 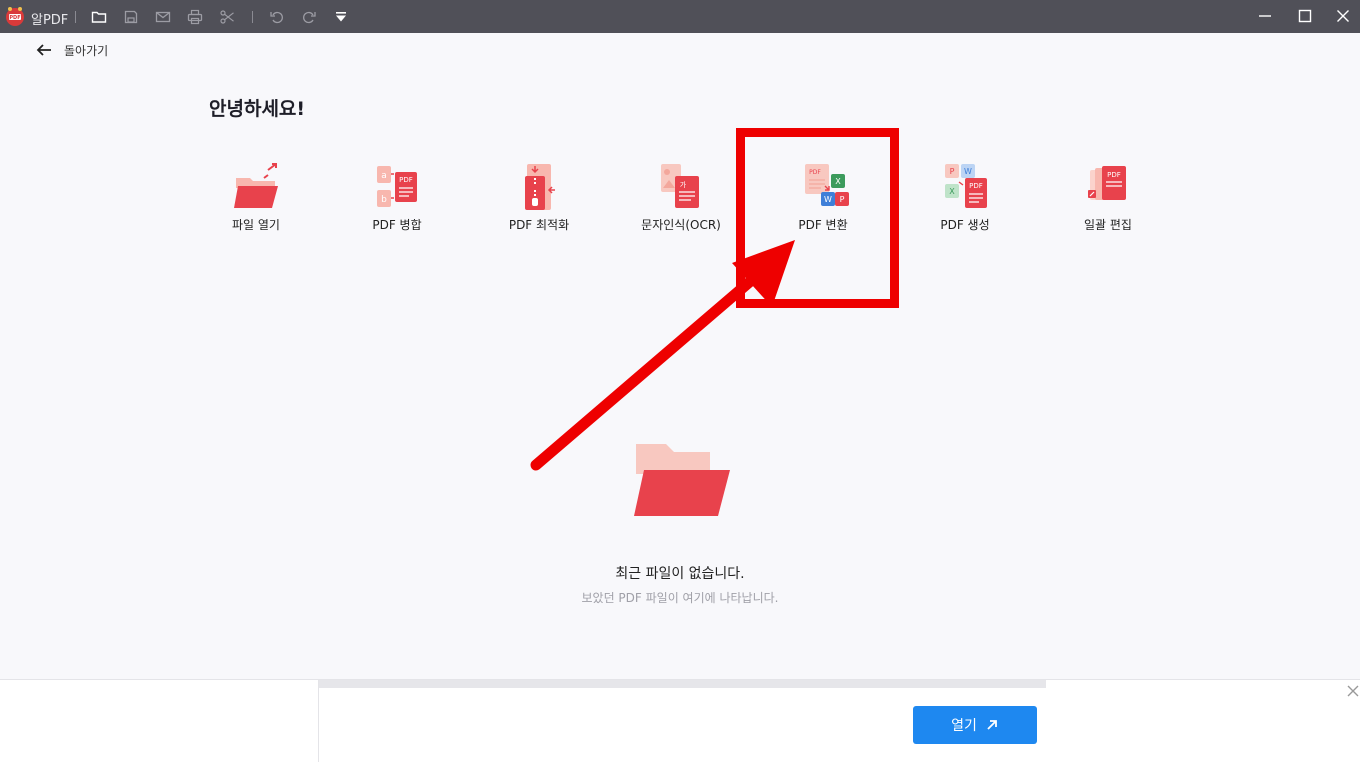 What do you see at coordinates (50, 20) in the screenshot?
I see `app-name: 알PDF` at bounding box center [50, 20].